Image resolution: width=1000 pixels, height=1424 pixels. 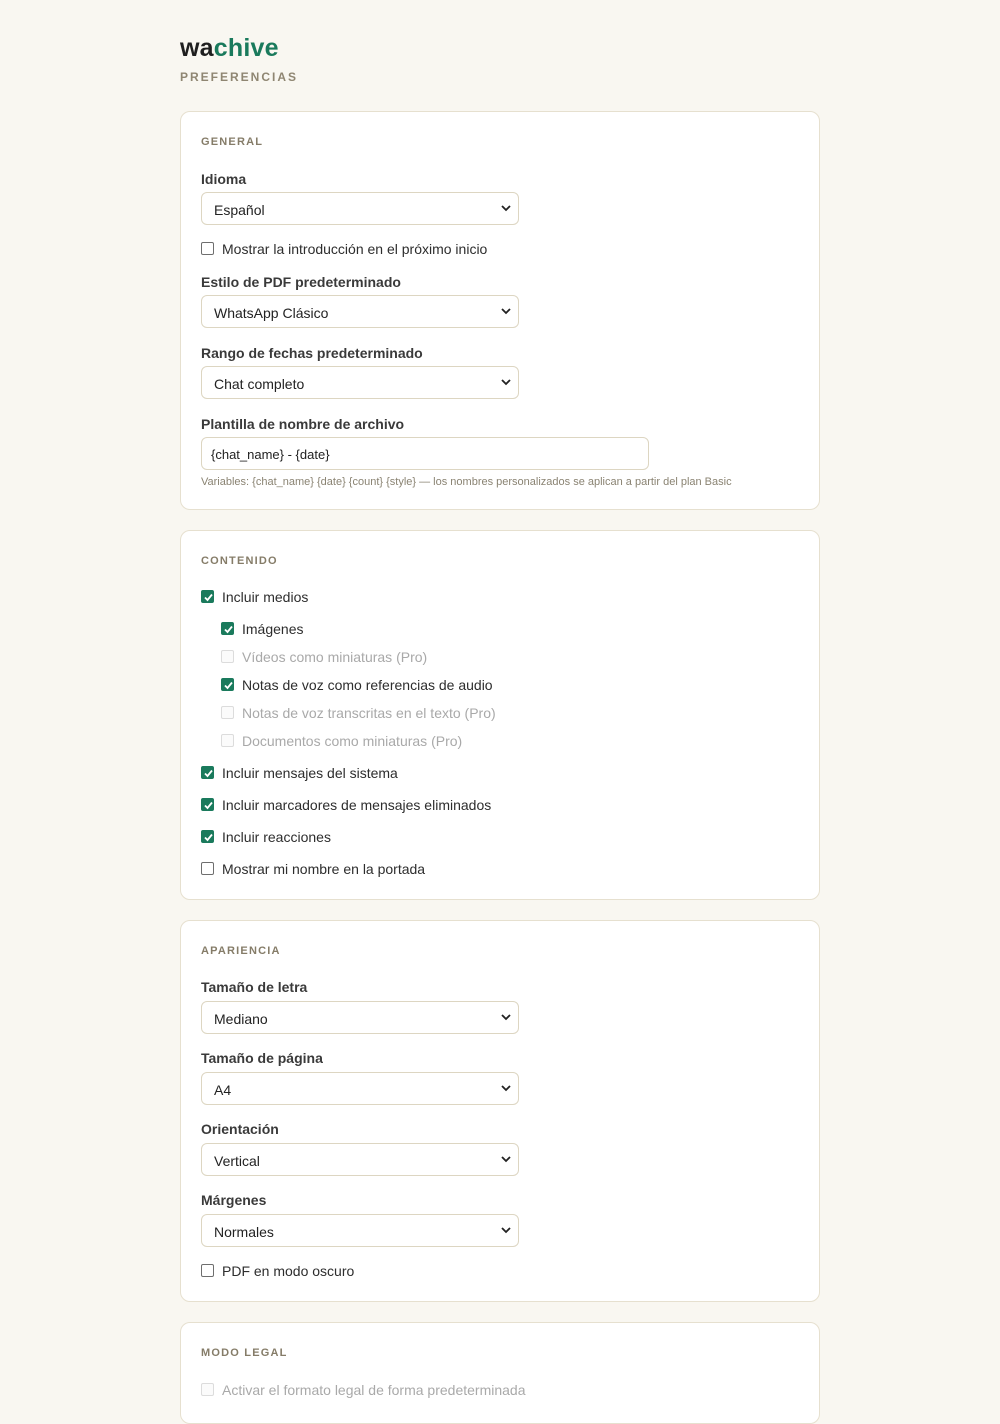 I want to click on page-title: PREFERENCIAS, so click(x=239, y=77).